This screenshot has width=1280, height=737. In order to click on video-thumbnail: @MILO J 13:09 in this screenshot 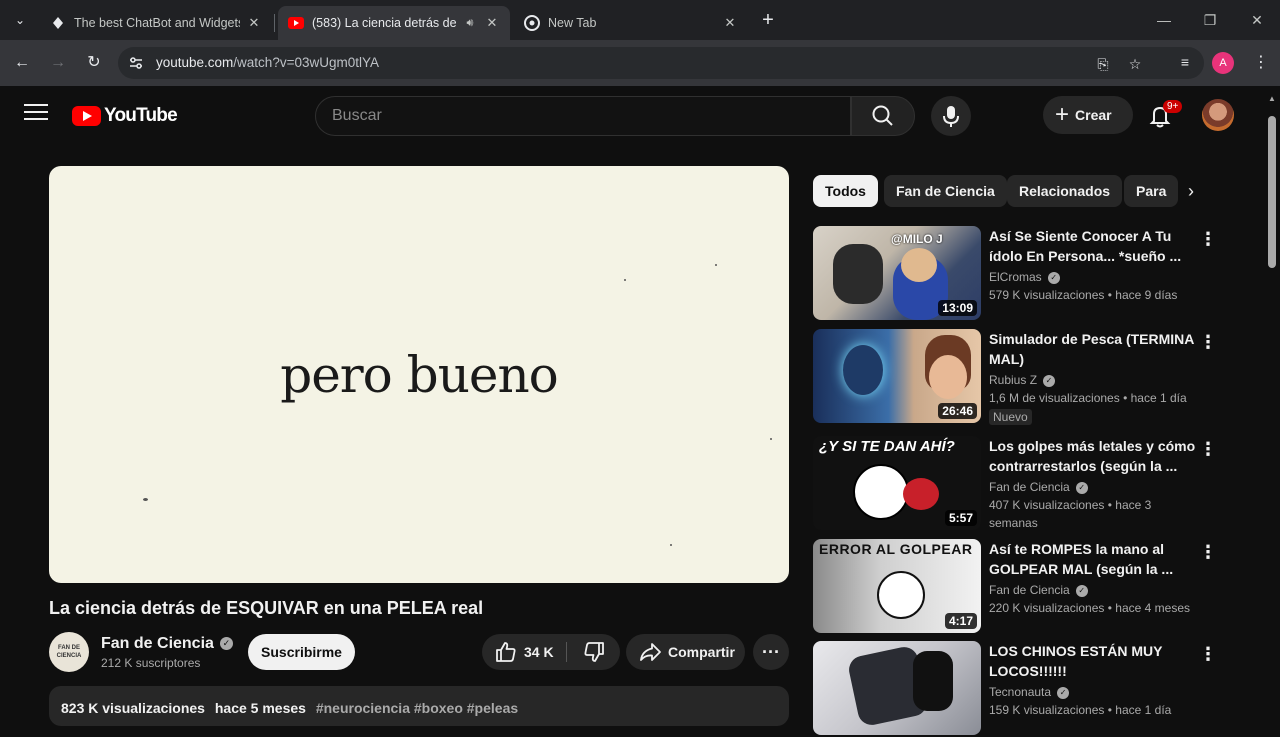, I will do `click(897, 273)`.